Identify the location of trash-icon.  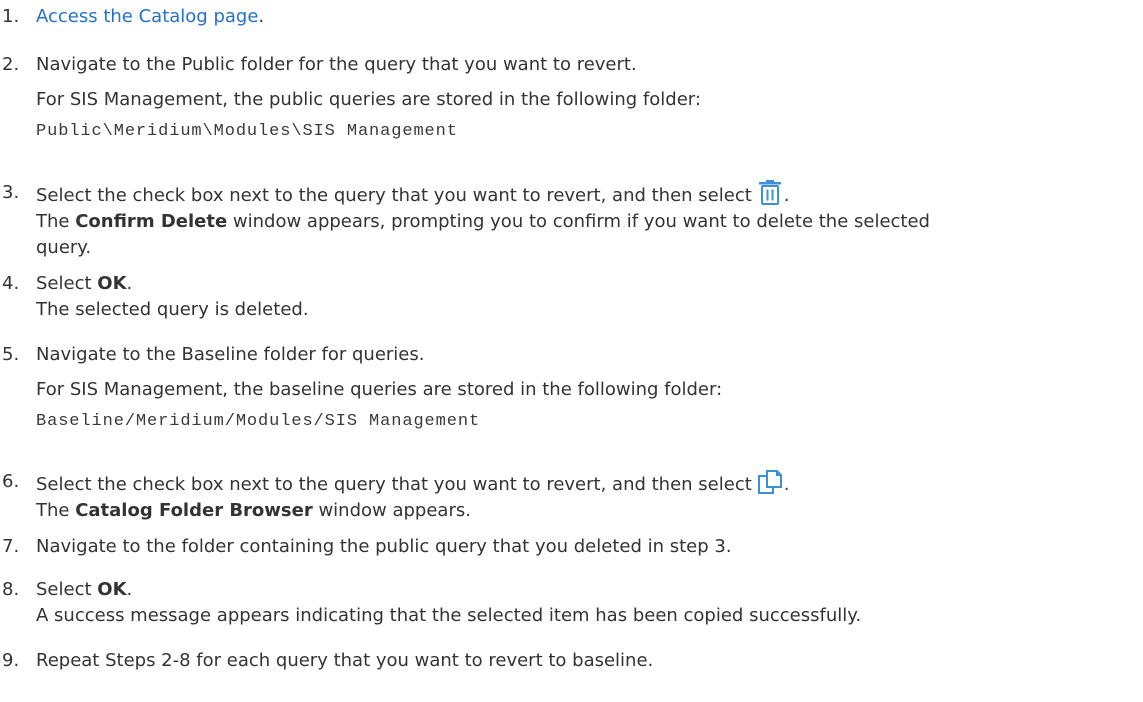
(769, 192).